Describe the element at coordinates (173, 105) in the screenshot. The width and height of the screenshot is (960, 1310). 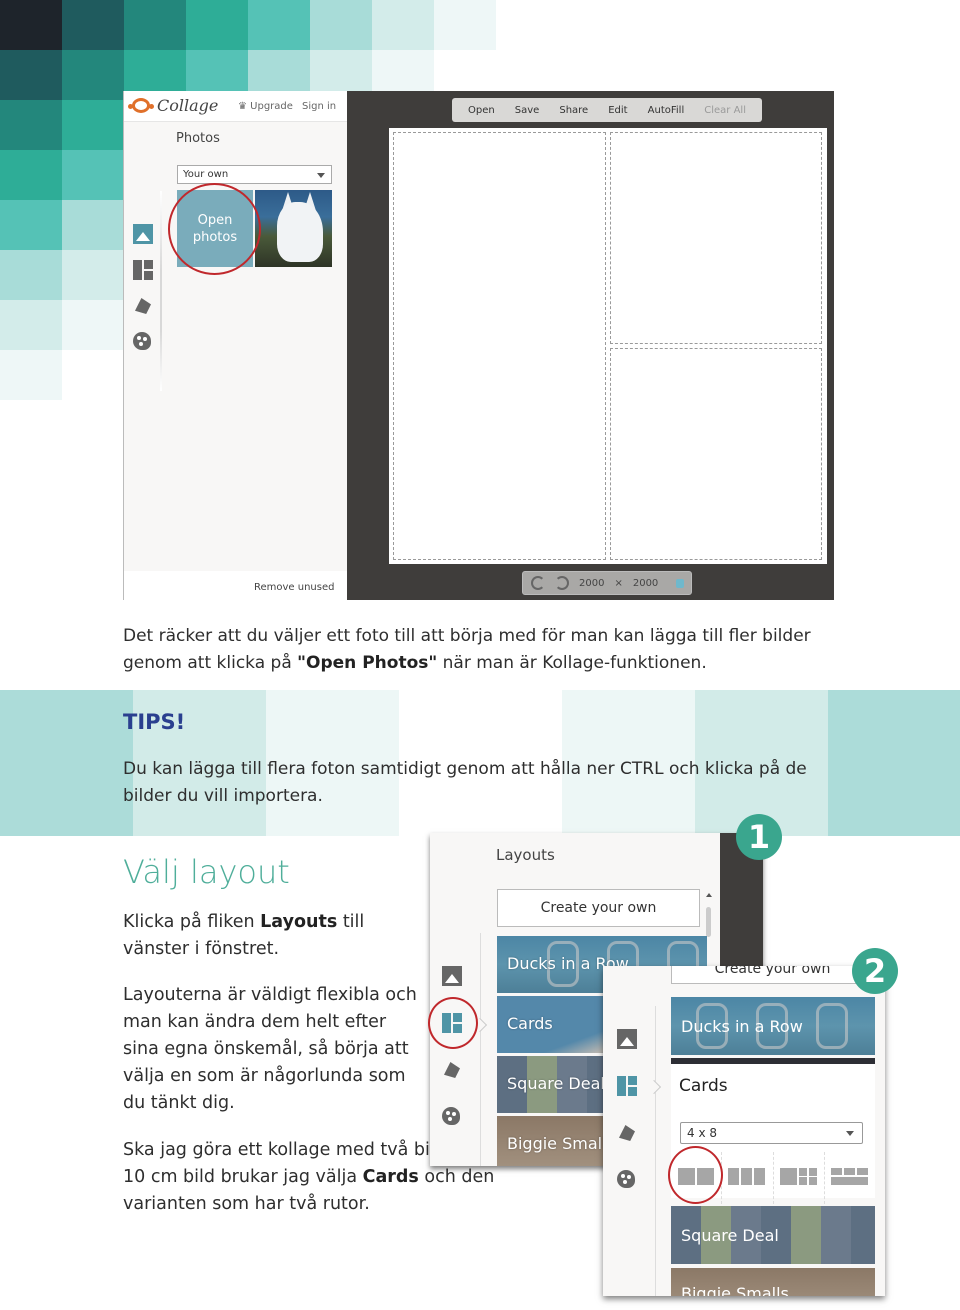
I see `collage-logo: Collage` at that location.